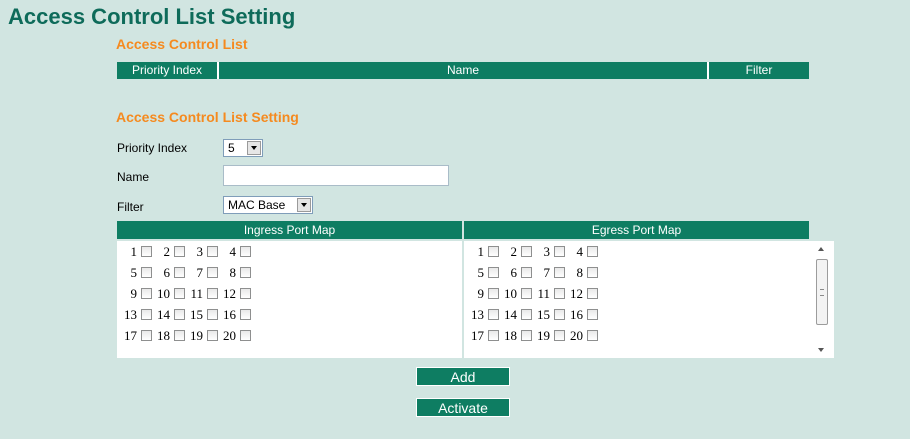  I want to click on name-input, so click(336, 175).